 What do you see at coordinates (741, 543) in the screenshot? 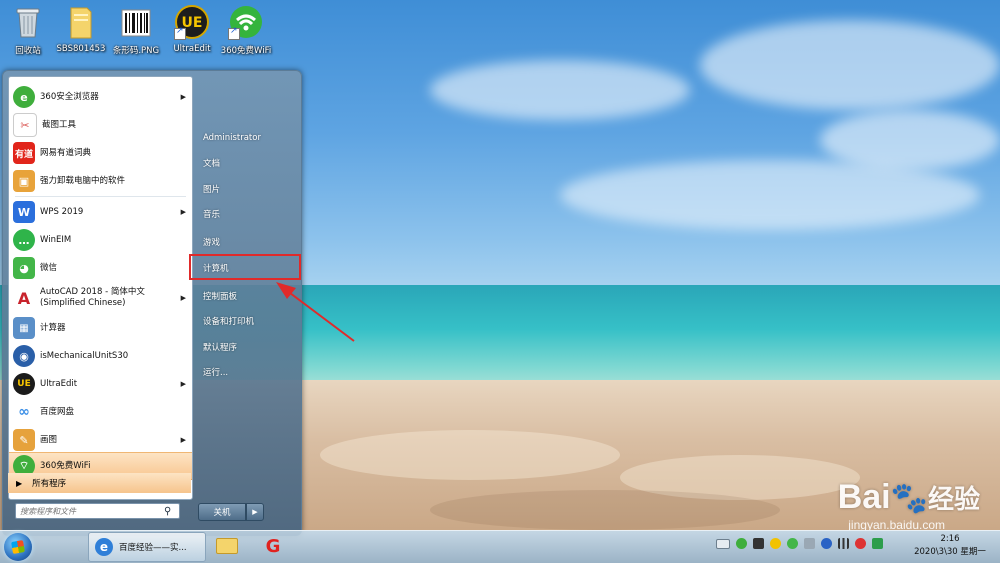
I see `wifi-tray-icon` at bounding box center [741, 543].